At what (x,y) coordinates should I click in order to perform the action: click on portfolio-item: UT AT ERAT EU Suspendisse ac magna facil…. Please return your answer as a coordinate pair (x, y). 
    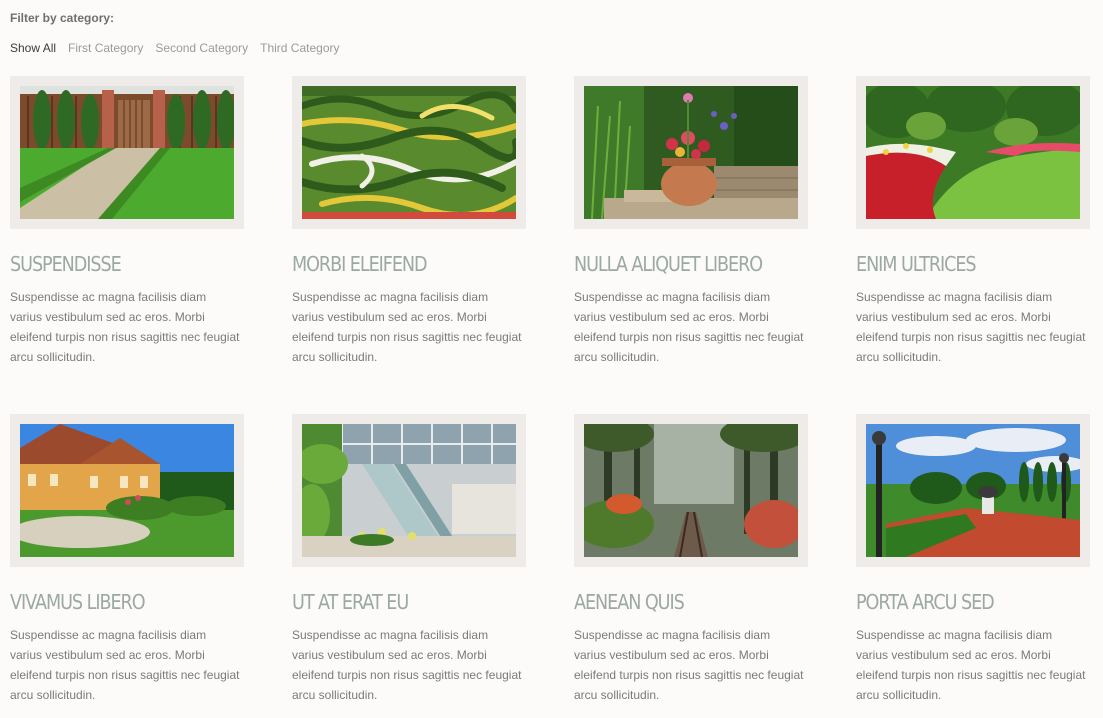
    Looking at the image, I should click on (409, 566).